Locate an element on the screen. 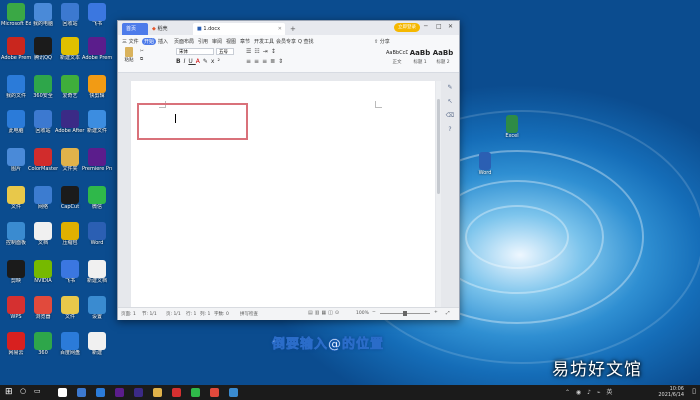  line-spacing-icon: ⇕ is located at coordinates (282, 61).